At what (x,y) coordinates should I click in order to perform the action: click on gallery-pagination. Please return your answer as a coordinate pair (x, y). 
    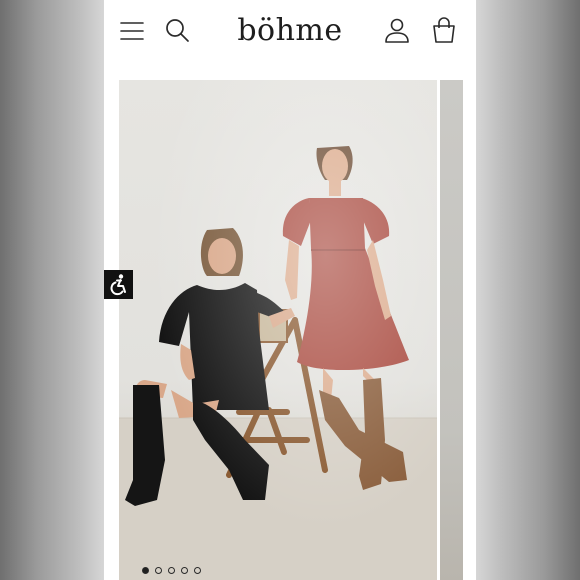
    Looking at the image, I should click on (171, 572).